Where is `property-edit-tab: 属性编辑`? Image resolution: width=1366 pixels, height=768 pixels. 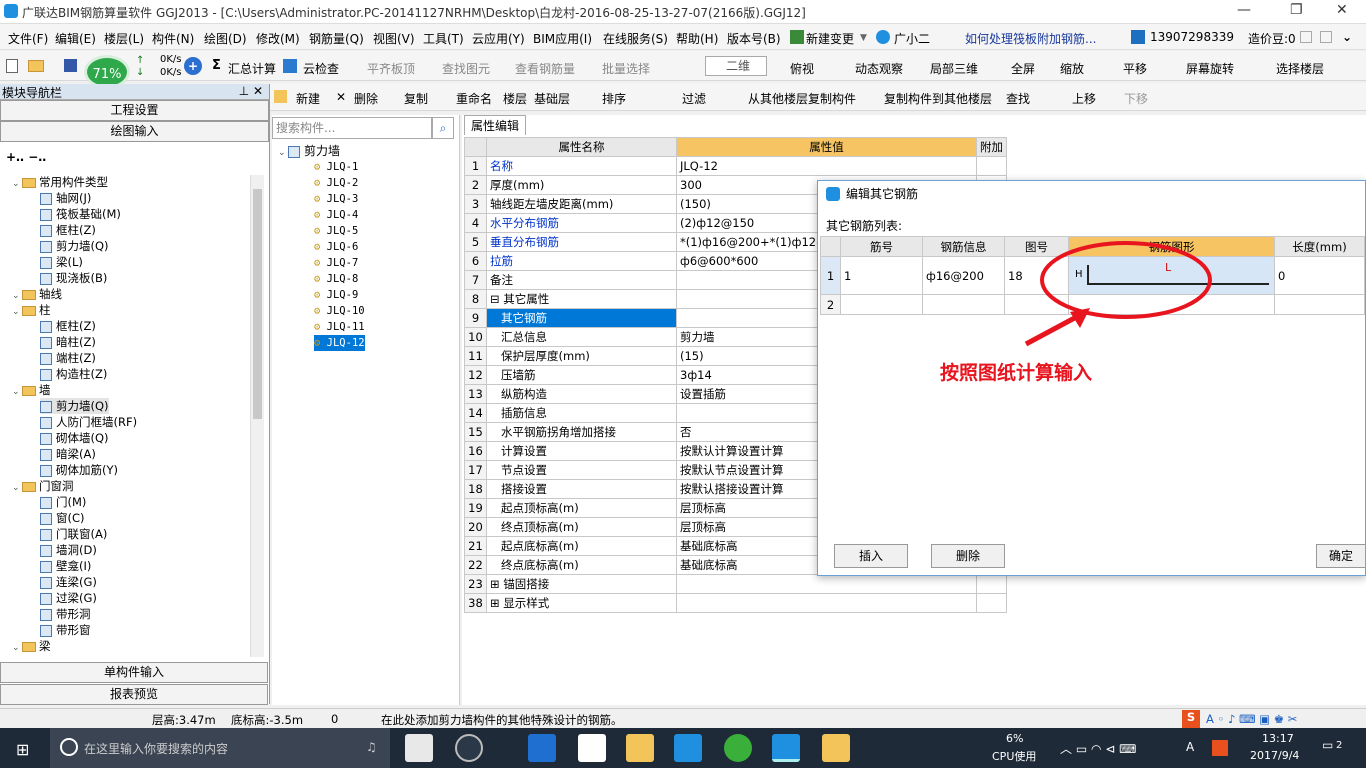
property-edit-tab: 属性编辑 is located at coordinates (495, 125).